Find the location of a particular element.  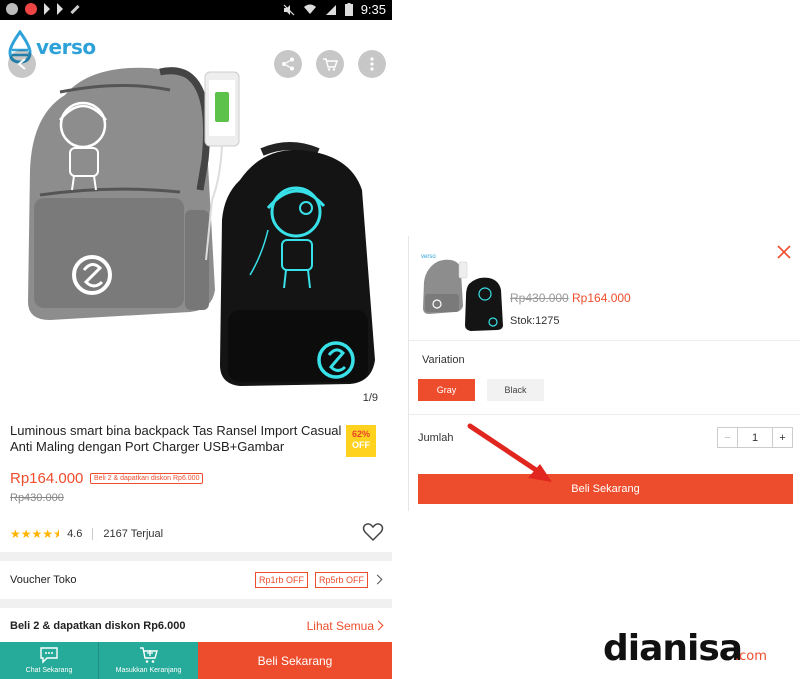

cart-button is located at coordinates (330, 64).